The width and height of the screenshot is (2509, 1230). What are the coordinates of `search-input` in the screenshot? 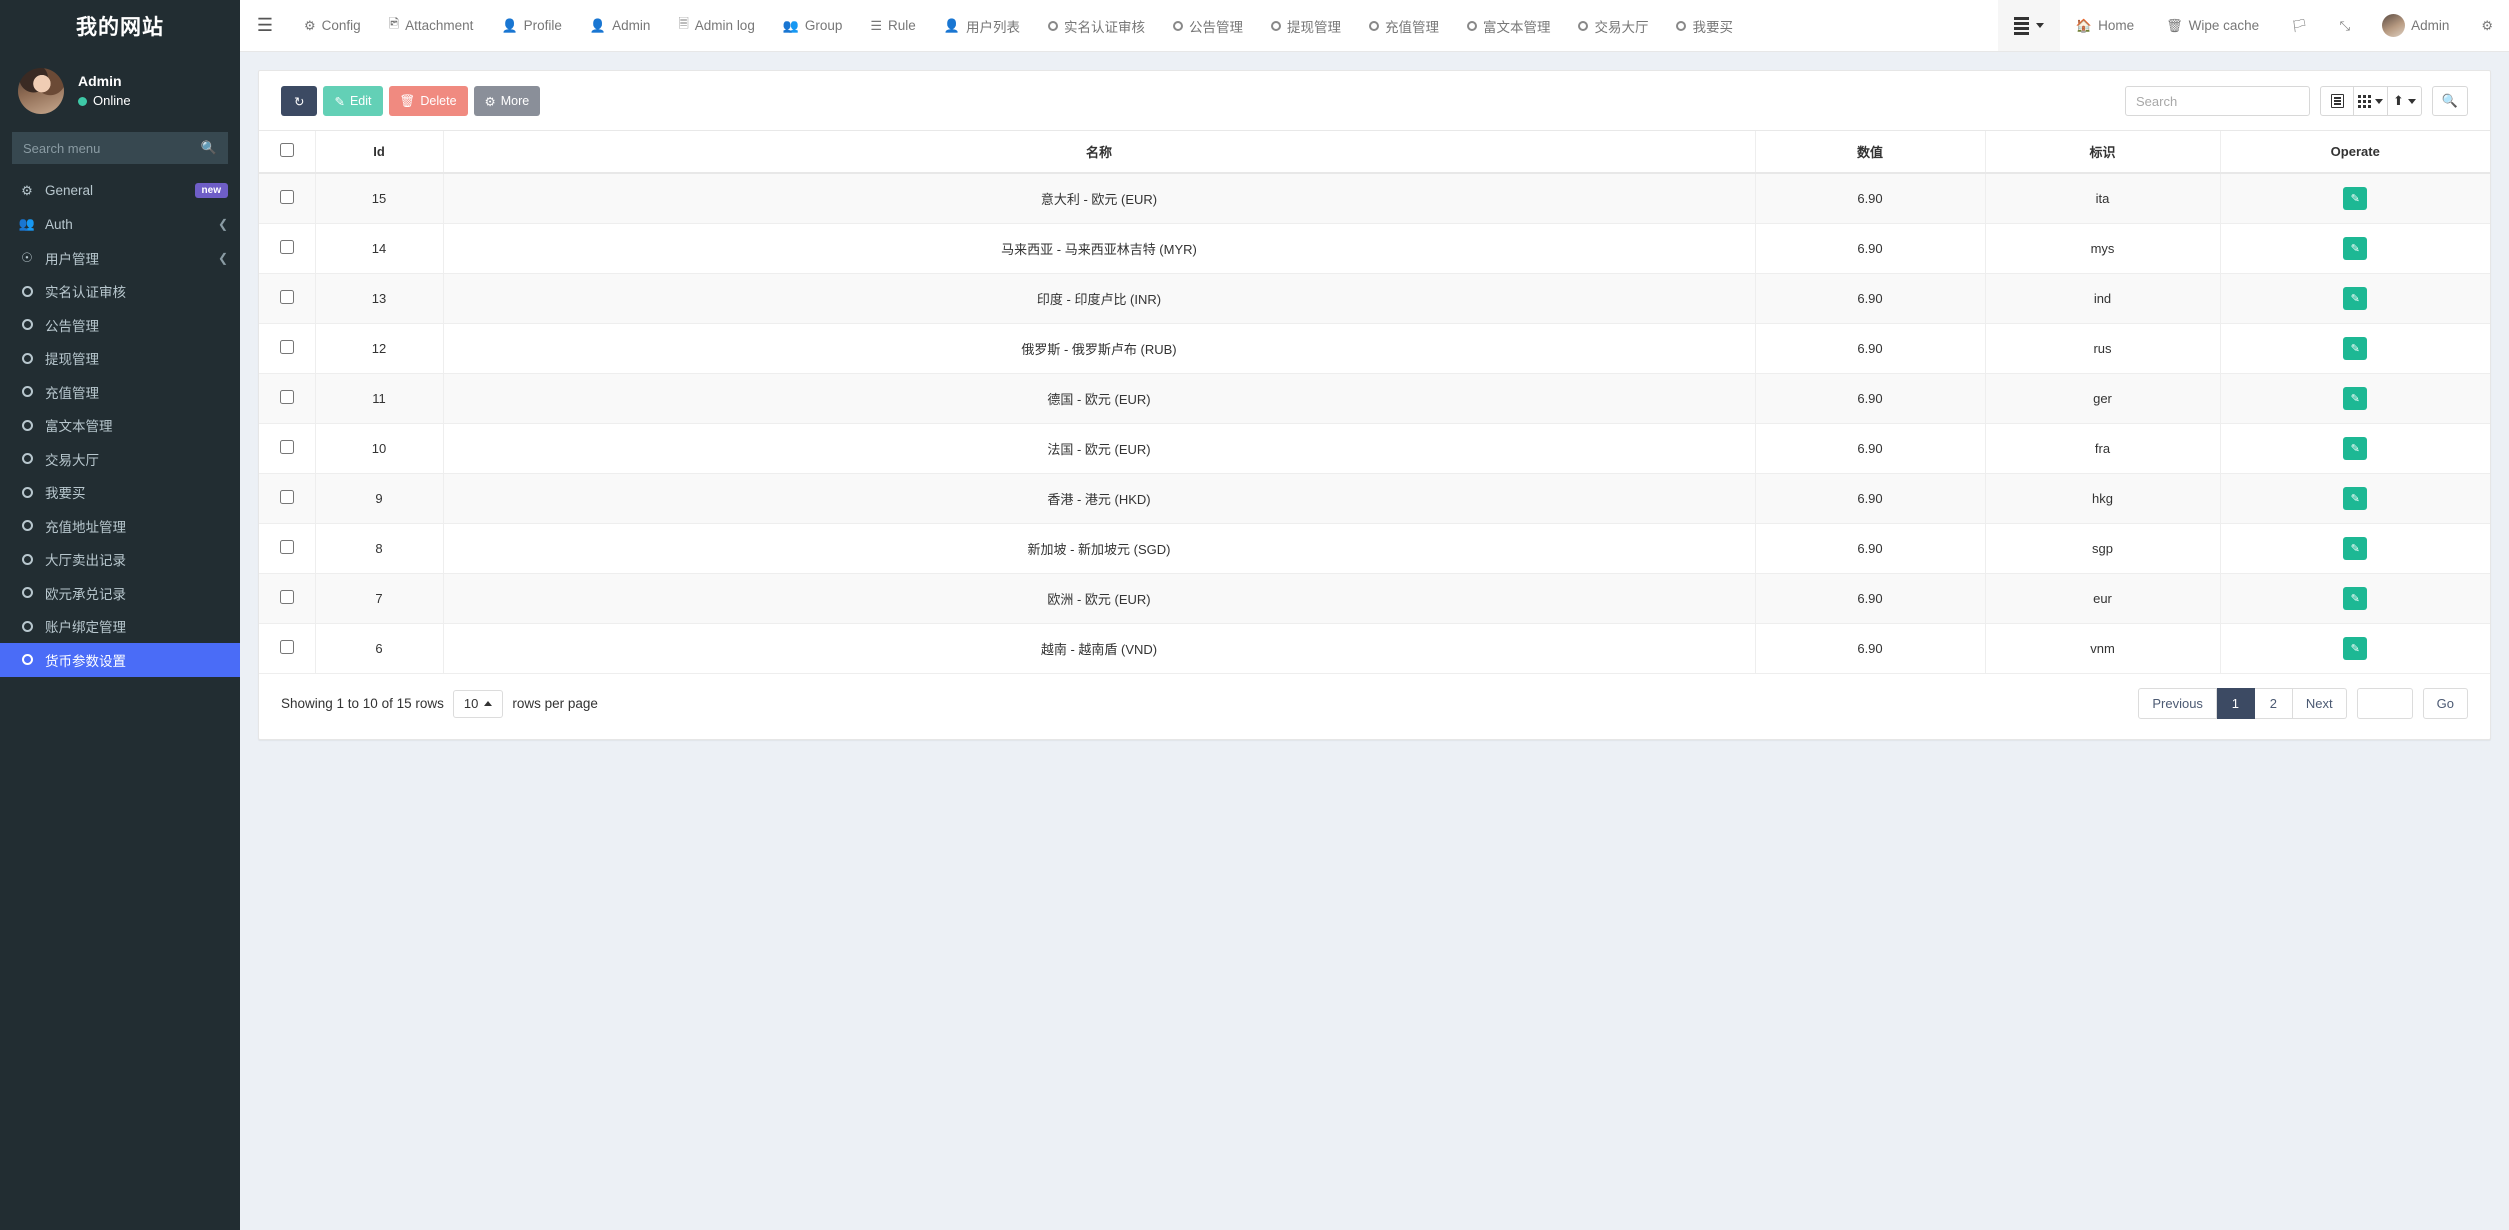 It's located at (2217, 101).